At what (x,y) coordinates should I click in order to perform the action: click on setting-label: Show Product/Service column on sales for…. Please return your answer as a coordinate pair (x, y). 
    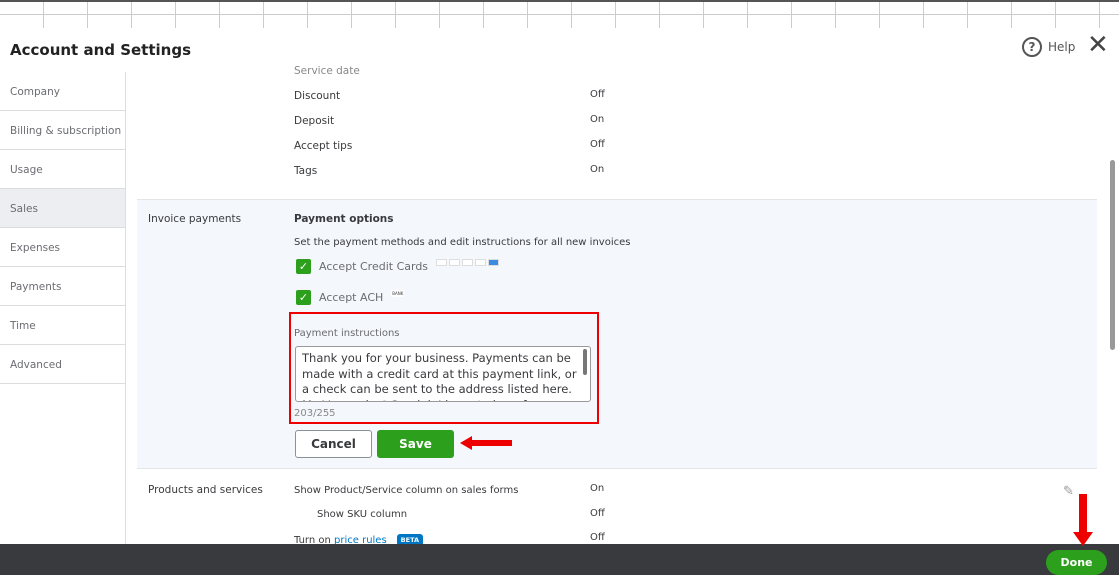
    Looking at the image, I should click on (406, 490).